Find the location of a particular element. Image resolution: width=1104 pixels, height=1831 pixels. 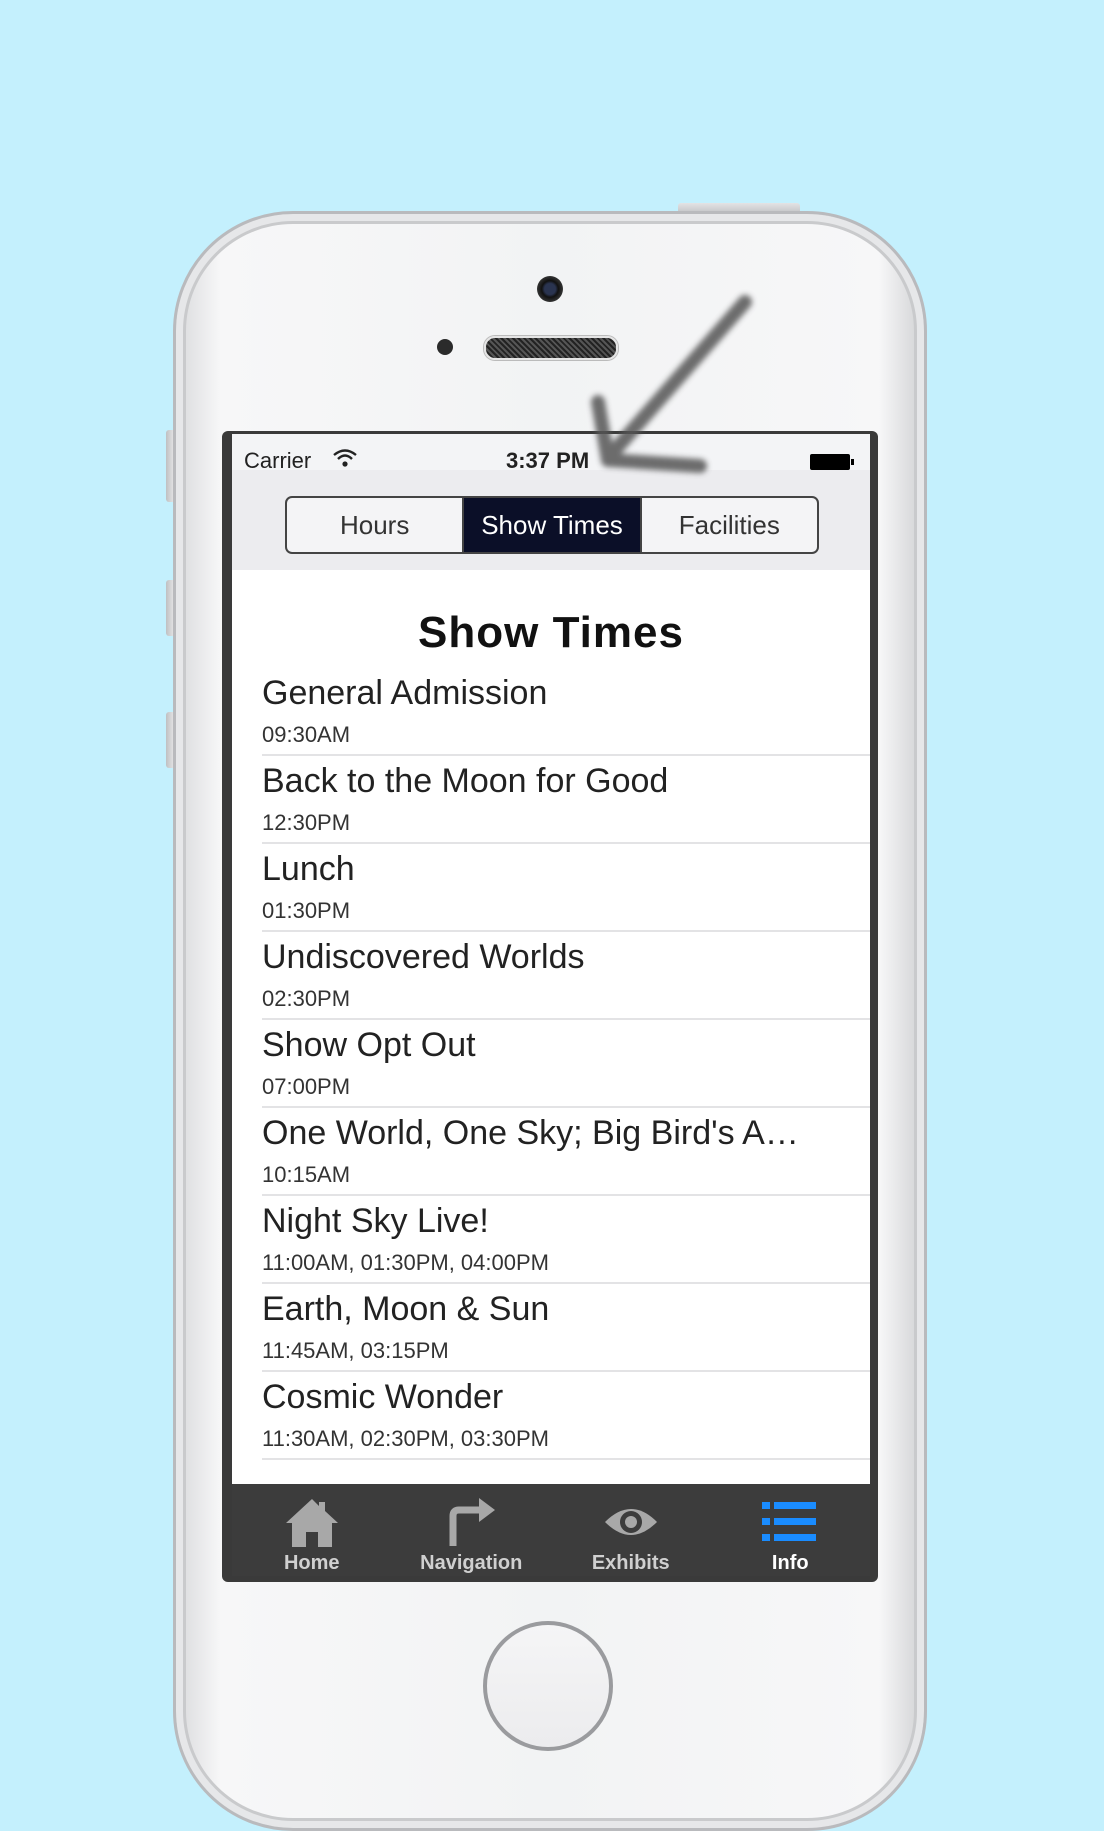

tab-home: Home is located at coordinates (312, 1530).